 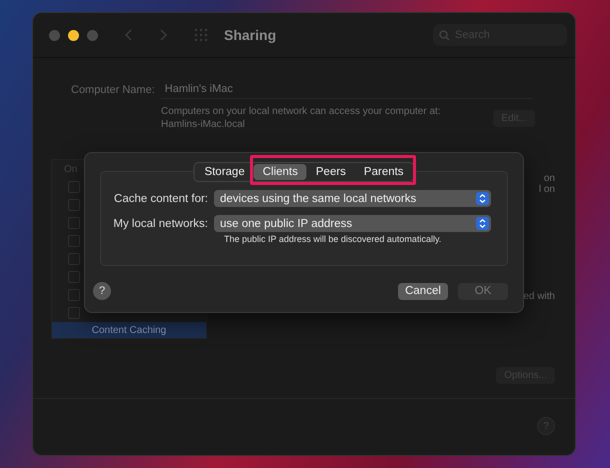 I want to click on field-label: Computer Name:, so click(x=113, y=90).